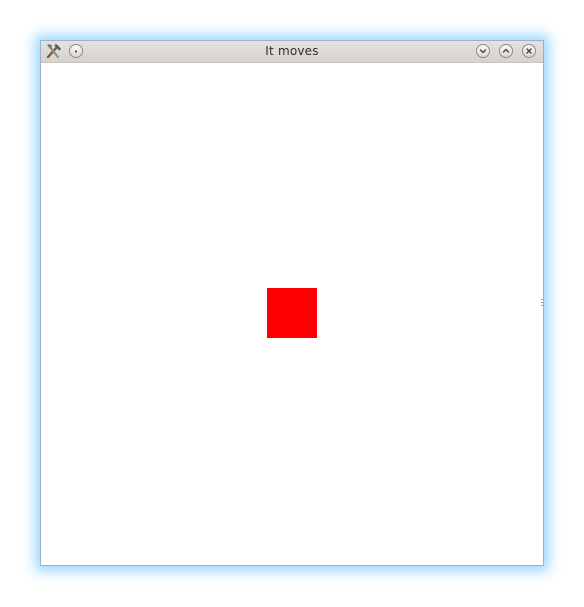 Image resolution: width=584 pixels, height=607 pixels. I want to click on close-icon, so click(529, 51).